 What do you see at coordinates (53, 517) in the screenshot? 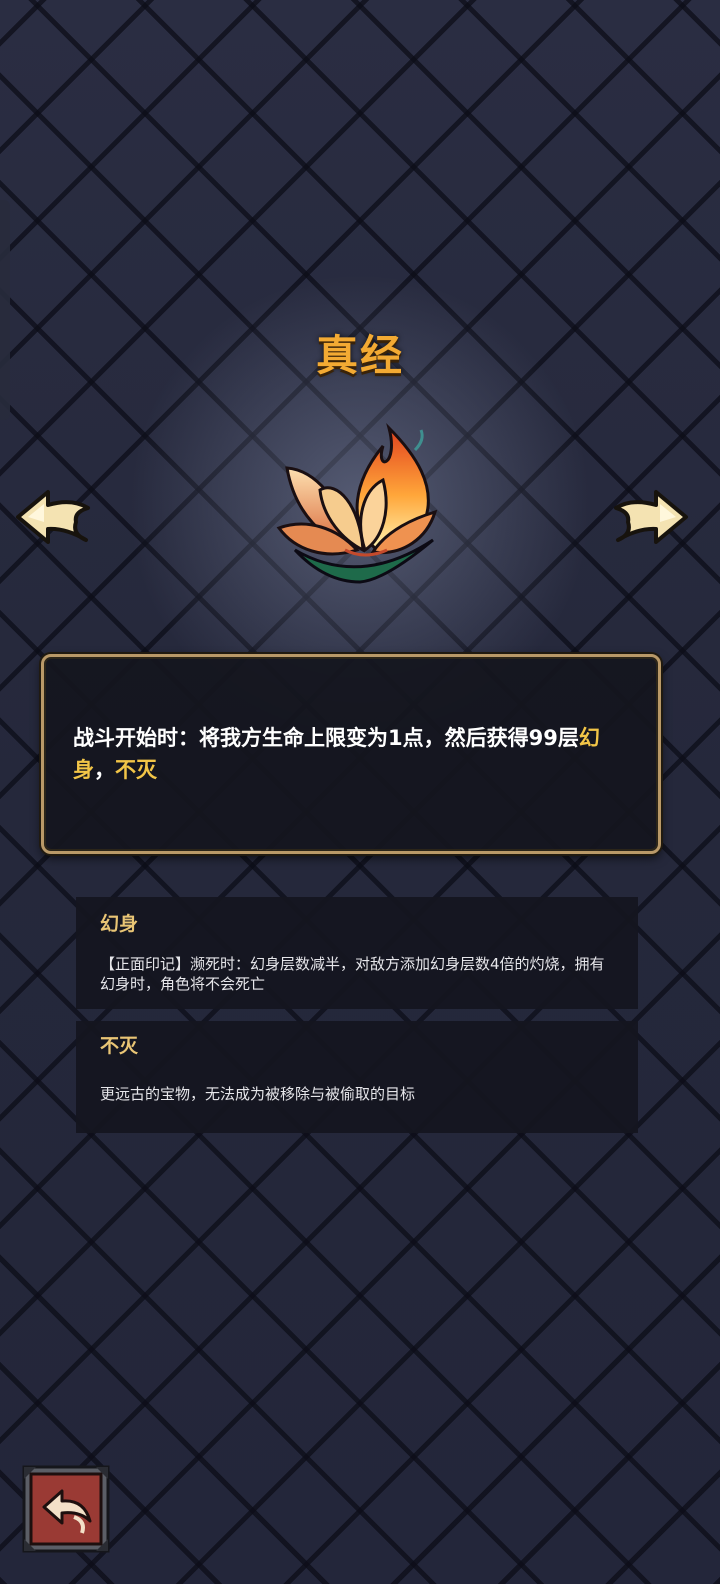
I see `previous-arrow-button` at bounding box center [53, 517].